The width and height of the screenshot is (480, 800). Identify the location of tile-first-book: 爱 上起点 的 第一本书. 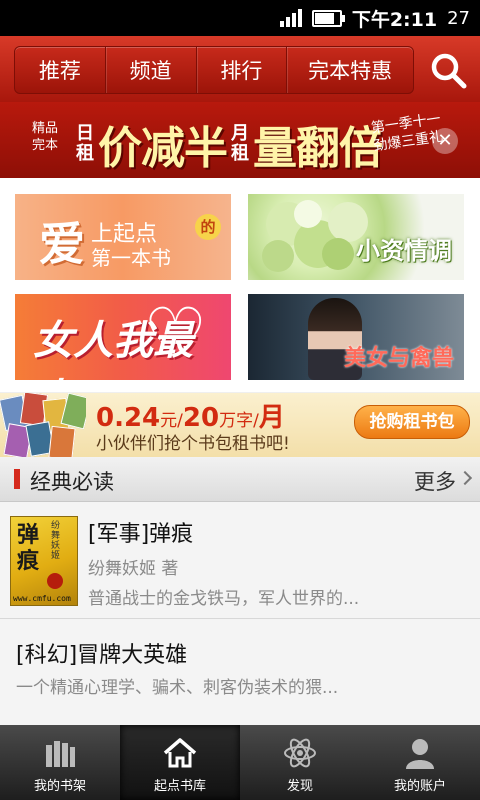
(123, 237).